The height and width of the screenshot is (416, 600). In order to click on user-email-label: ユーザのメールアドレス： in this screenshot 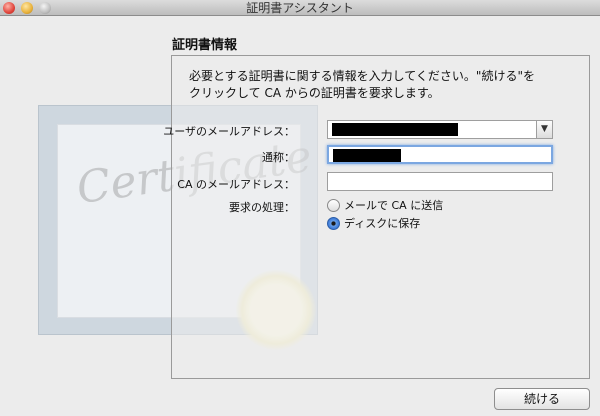, I will do `click(229, 131)`.